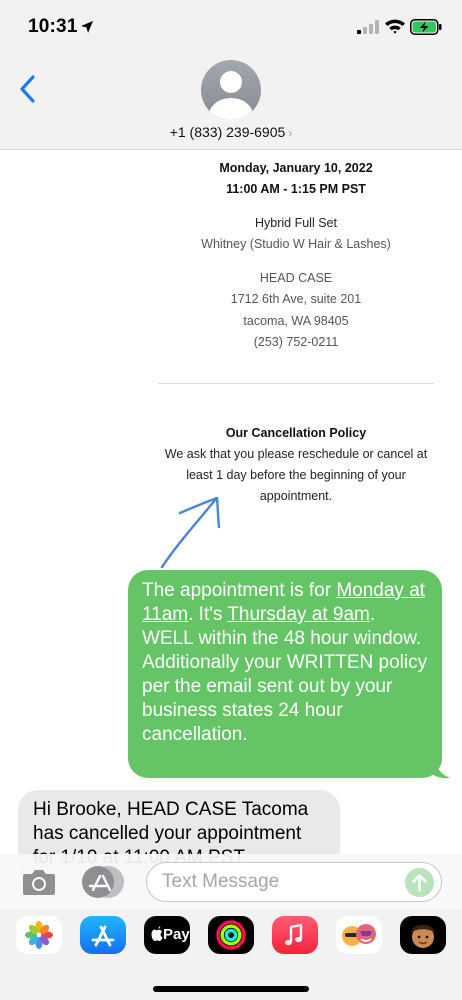  I want to click on policy-line-2: least 1 day before the beginning of your, so click(296, 475).